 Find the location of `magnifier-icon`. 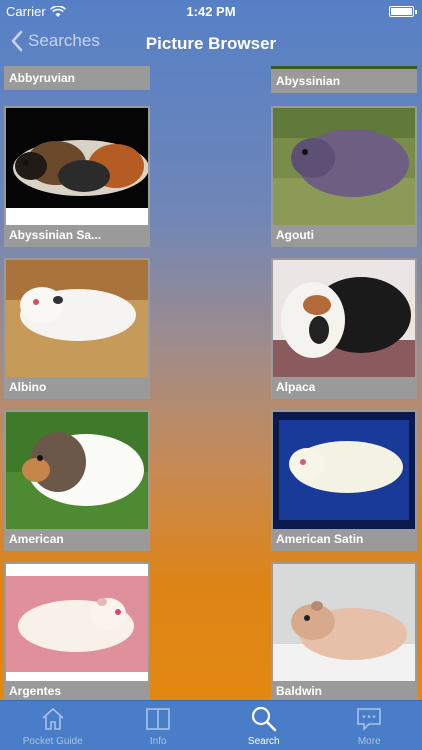

magnifier-icon is located at coordinates (264, 719).